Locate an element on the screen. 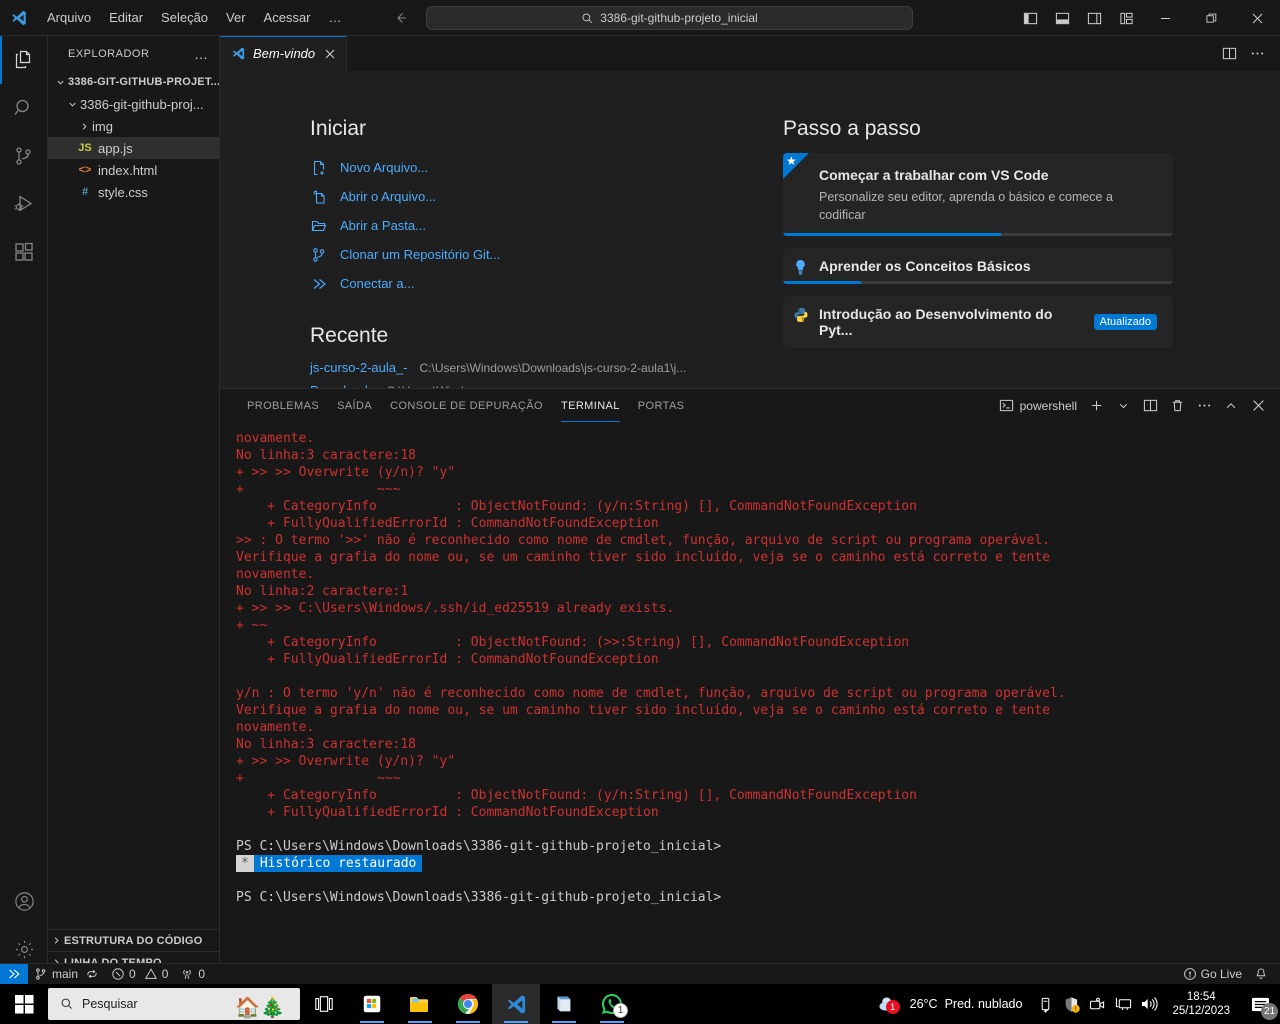 This screenshot has width=1280, height=1024. activity-item-explorer is located at coordinates (24, 60).